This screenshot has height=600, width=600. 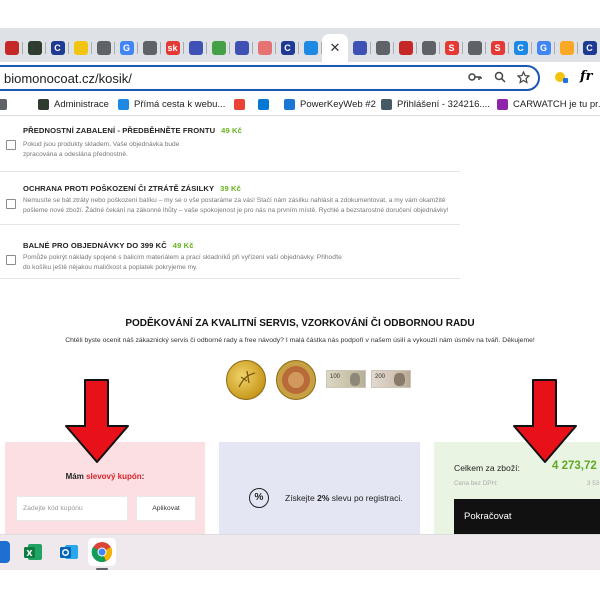 What do you see at coordinates (475, 78) in the screenshot?
I see `password-key-icon` at bounding box center [475, 78].